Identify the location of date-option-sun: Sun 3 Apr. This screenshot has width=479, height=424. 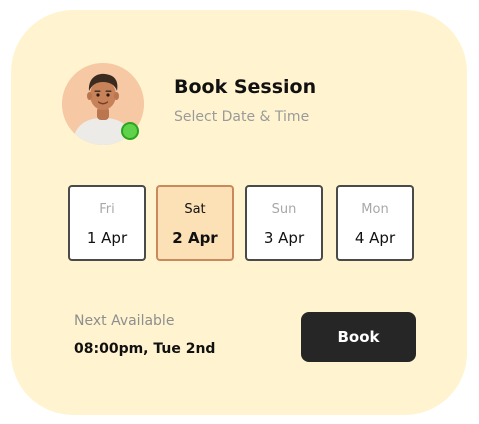
(284, 223).